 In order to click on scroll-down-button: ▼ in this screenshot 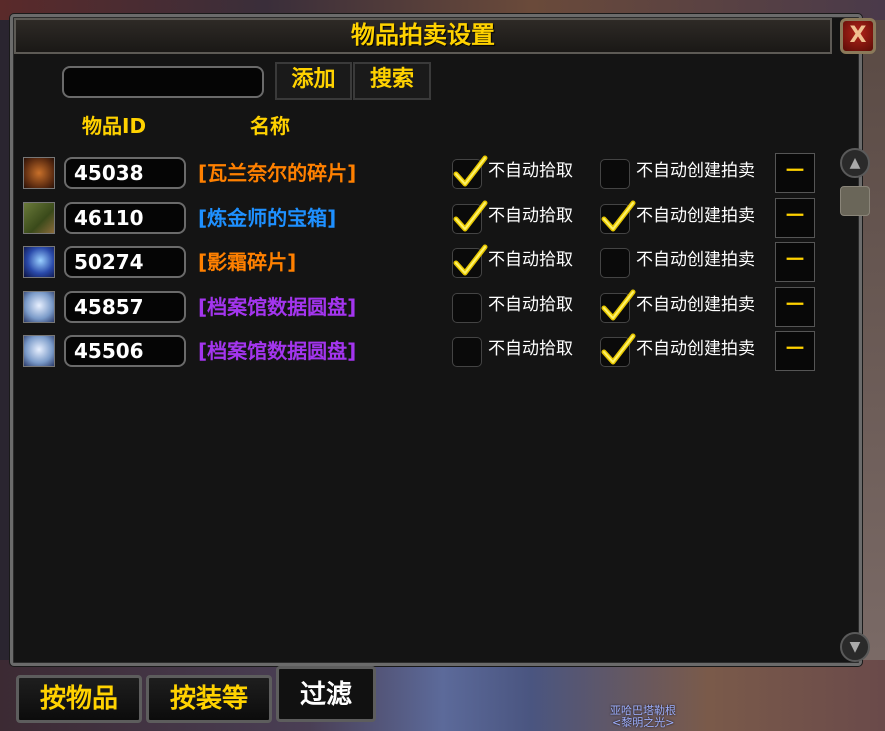, I will do `click(855, 647)`.